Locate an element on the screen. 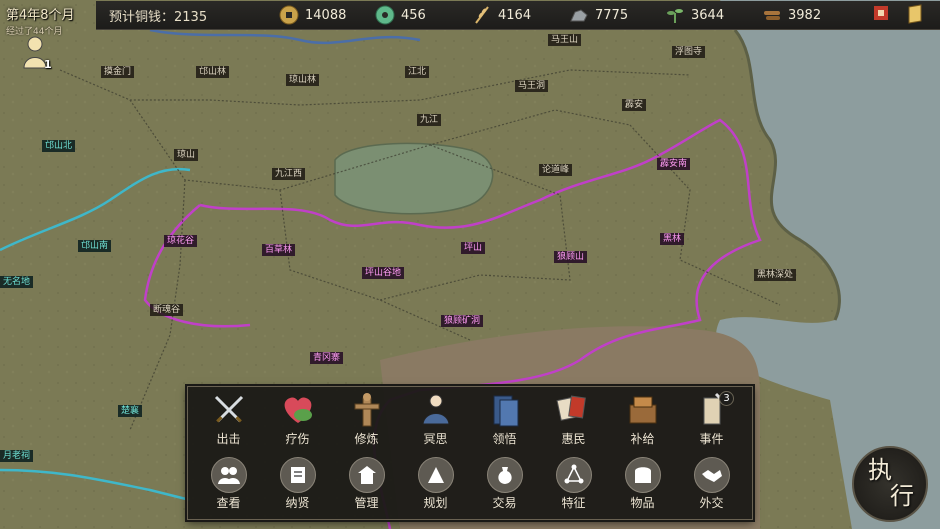 The height and width of the screenshot is (529, 940). execute-char-2: 行 is located at coordinates (902, 496).